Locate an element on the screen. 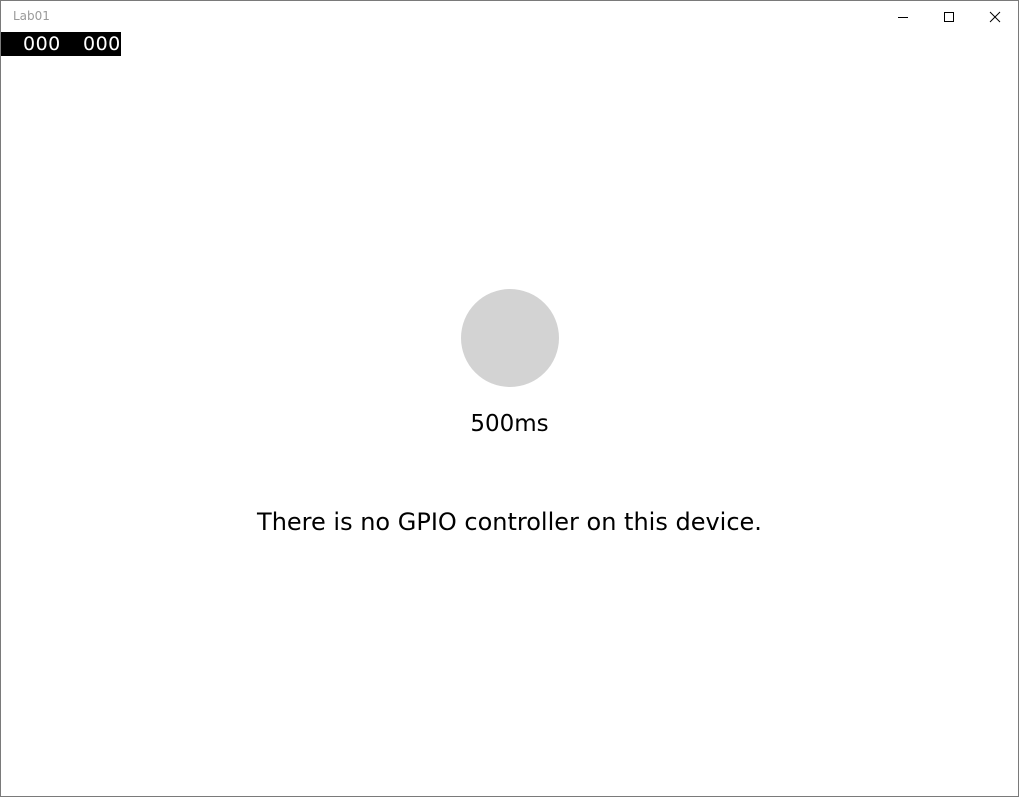  minimize-button is located at coordinates (903, 16).